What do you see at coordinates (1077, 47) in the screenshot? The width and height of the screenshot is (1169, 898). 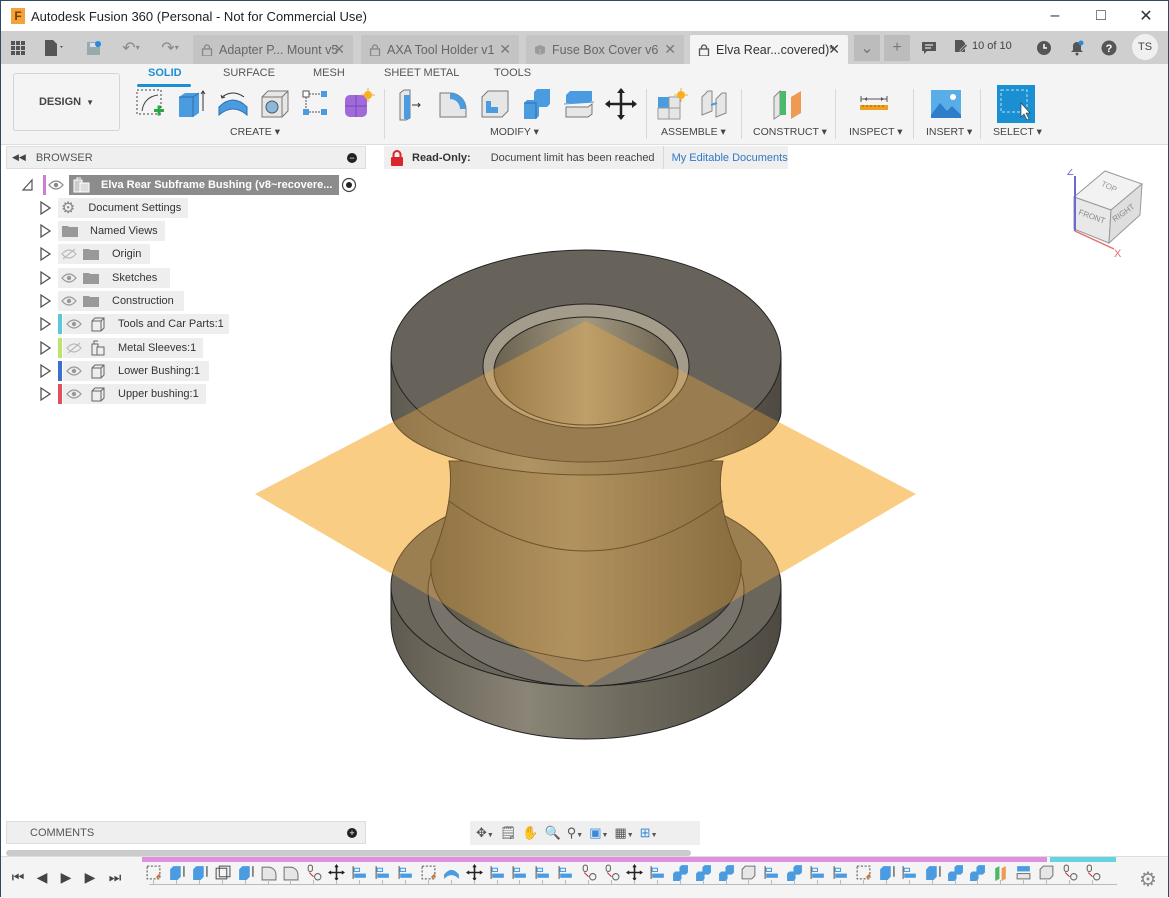 I see `notifications-bell-icon` at bounding box center [1077, 47].